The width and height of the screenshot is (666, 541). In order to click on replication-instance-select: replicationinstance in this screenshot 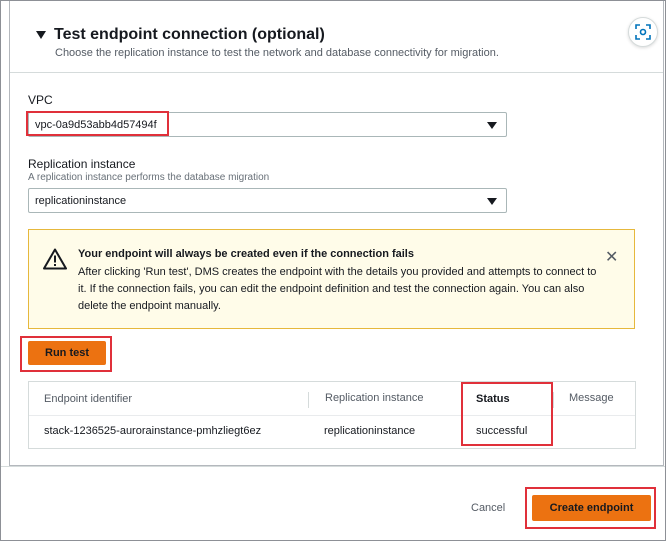, I will do `click(267, 200)`.